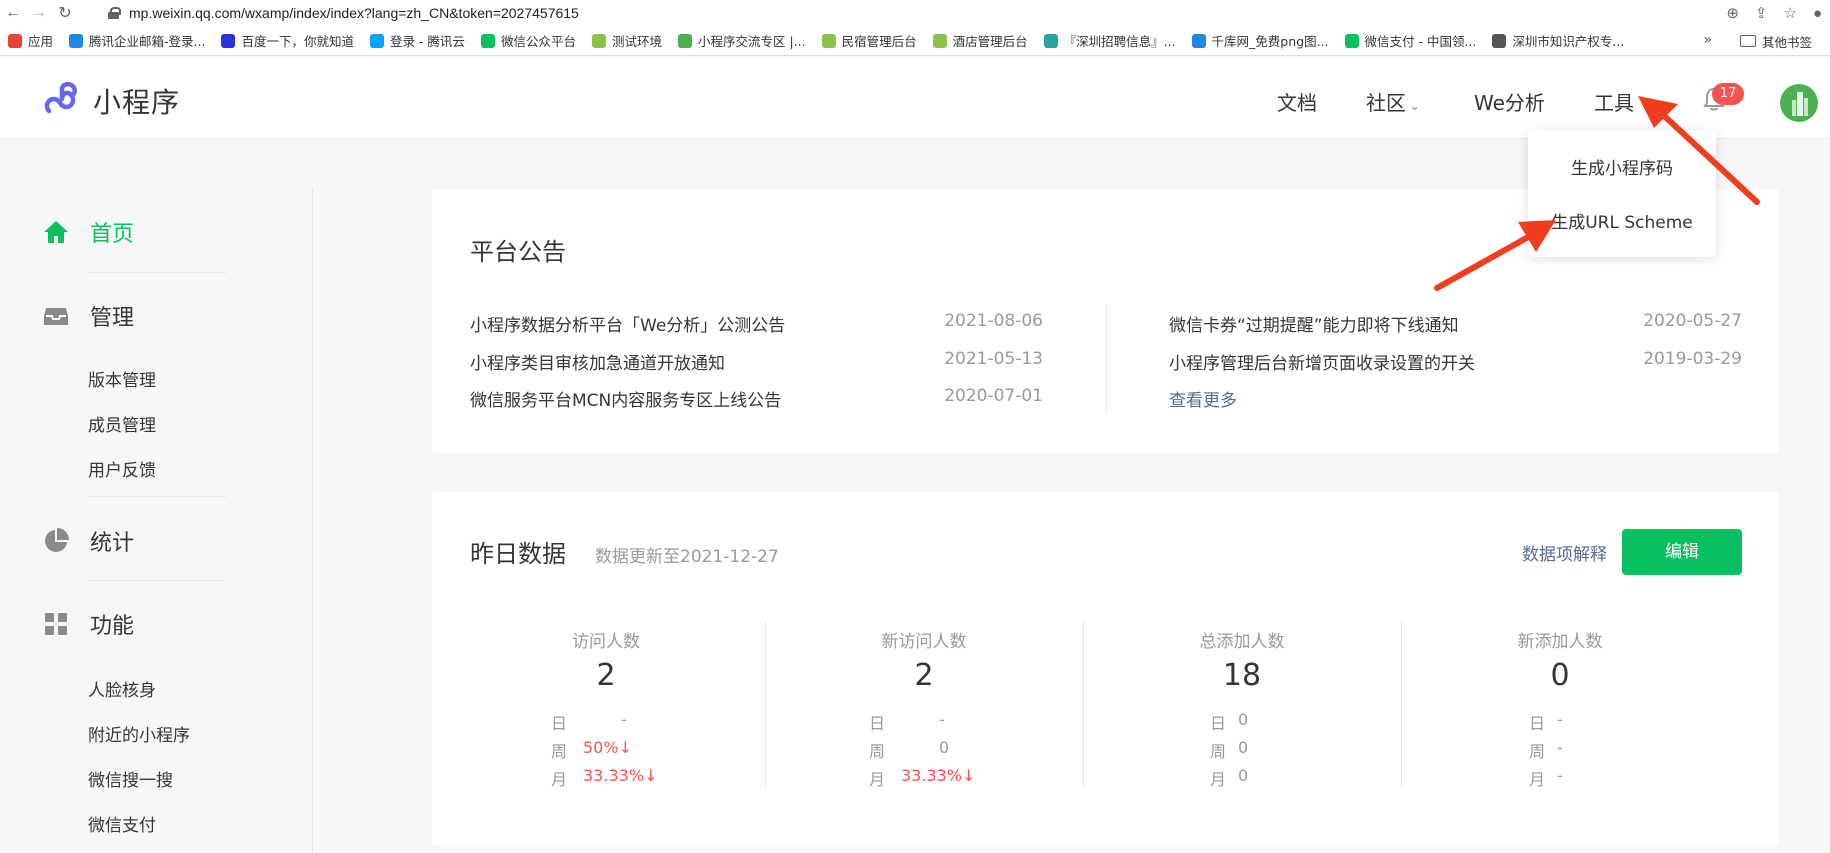 Image resolution: width=1830 pixels, height=853 pixels. I want to click on bookmark-item: 酒店管理后台, so click(980, 40).